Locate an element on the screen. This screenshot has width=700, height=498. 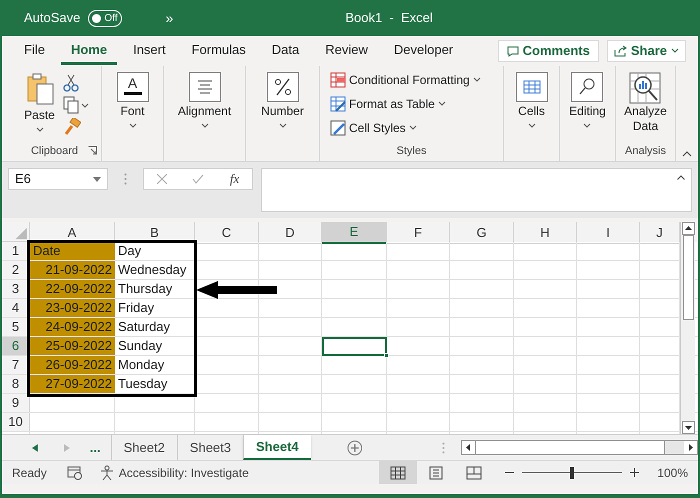
share-icon is located at coordinates (620, 51).